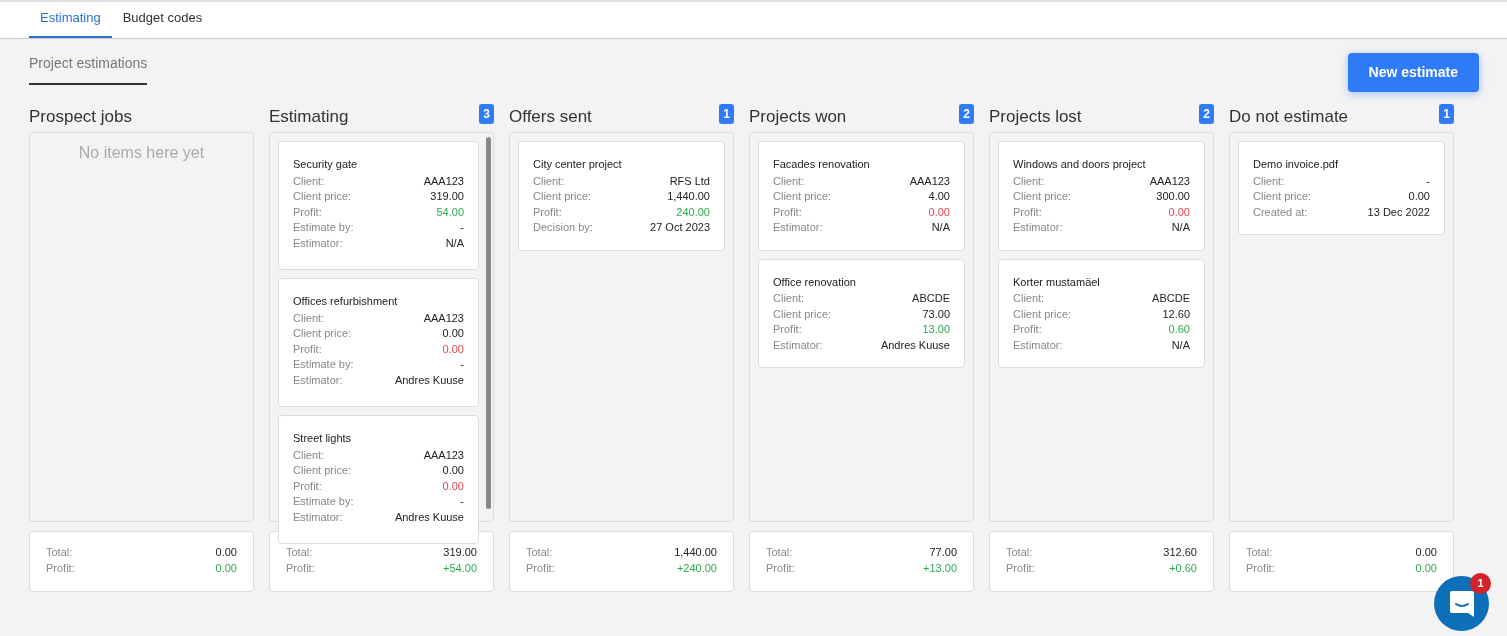  I want to click on column-title: Prospect jobs, so click(80, 117).